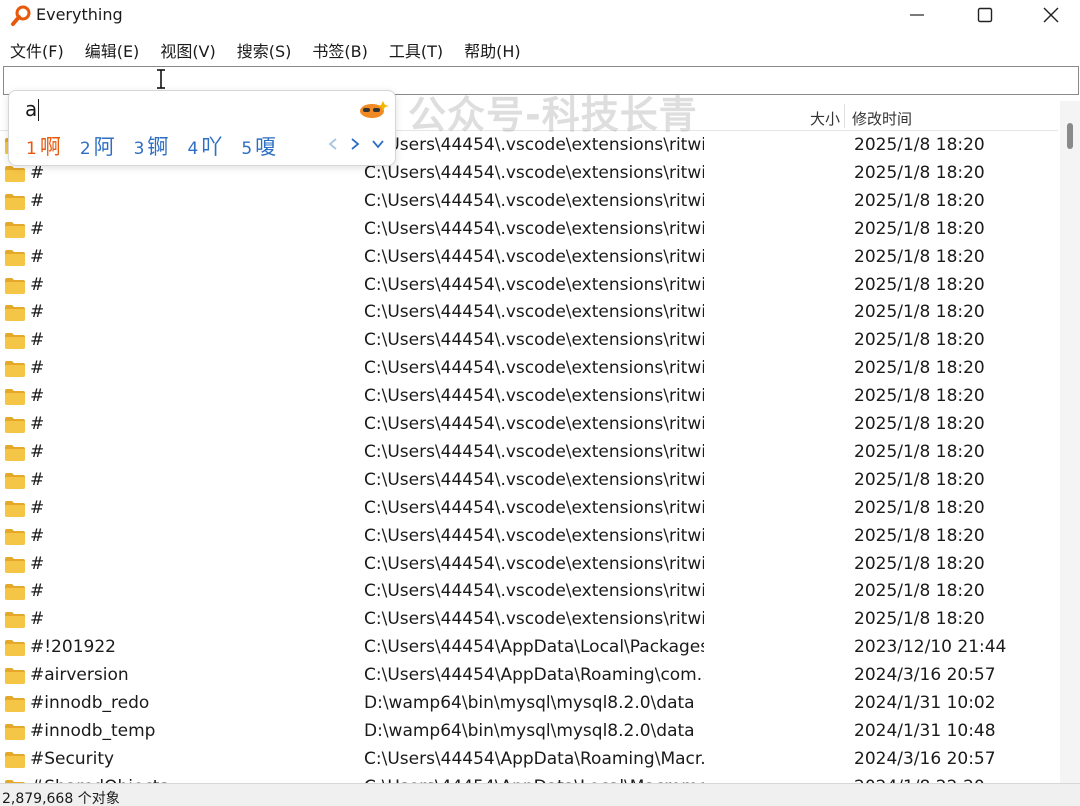 The height and width of the screenshot is (806, 1080). What do you see at coordinates (492, 49) in the screenshot?
I see `menu-help: 帮助(H)` at bounding box center [492, 49].